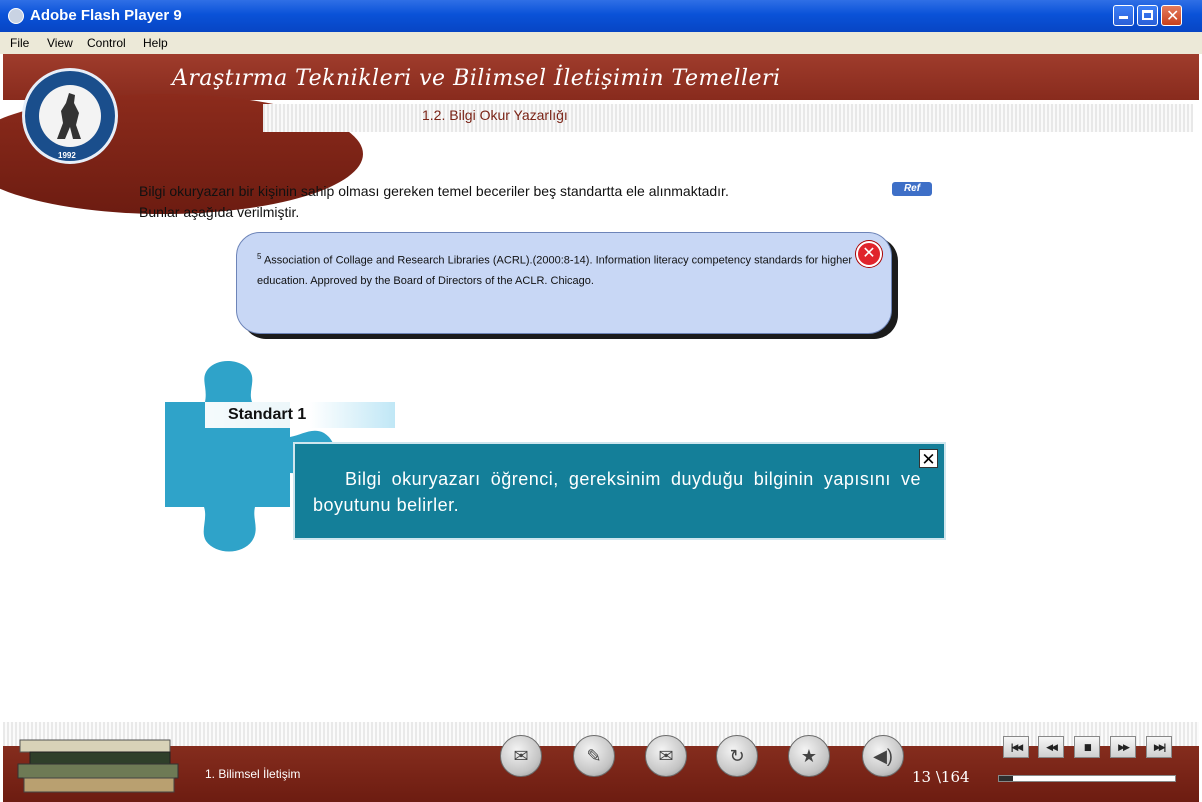 The width and height of the screenshot is (1202, 802). I want to click on refresh-button: ↻, so click(737, 756).